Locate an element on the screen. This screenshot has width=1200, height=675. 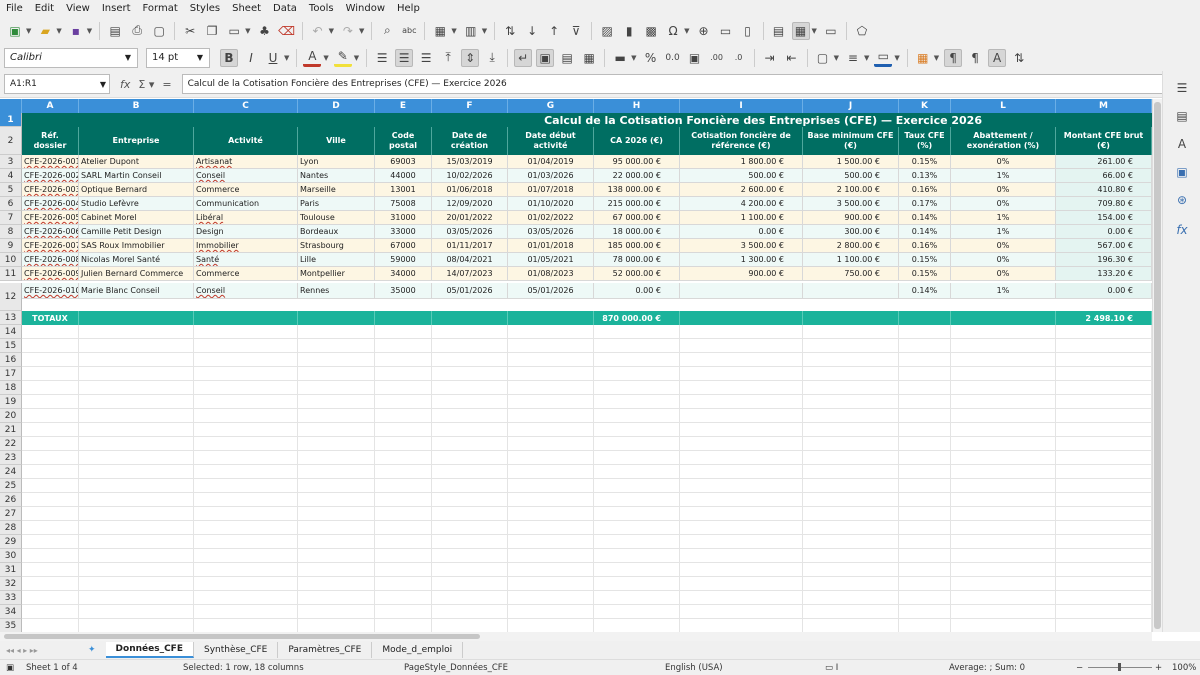
hyperlink-icon: ⊕ is located at coordinates (704, 31).